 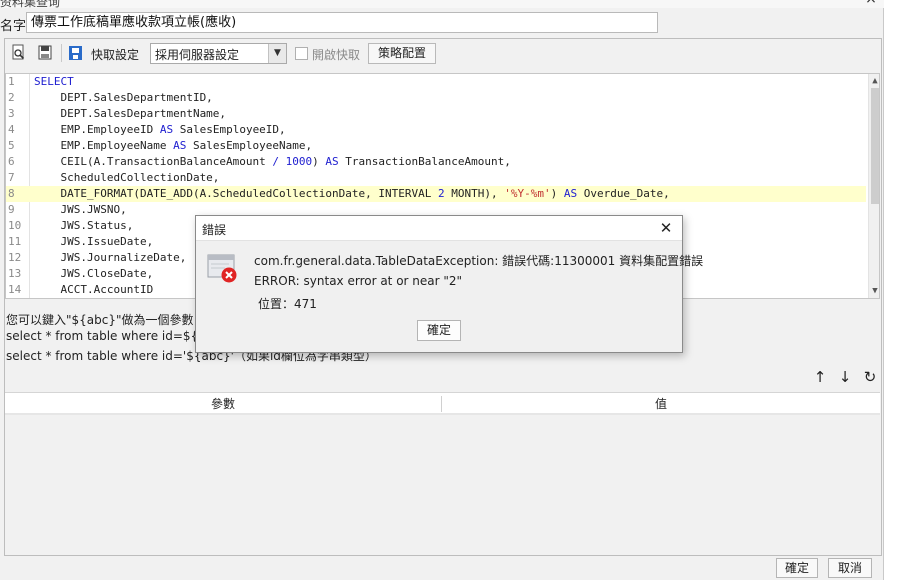 What do you see at coordinates (11, 145) in the screenshot?
I see `line-number: 5` at bounding box center [11, 145].